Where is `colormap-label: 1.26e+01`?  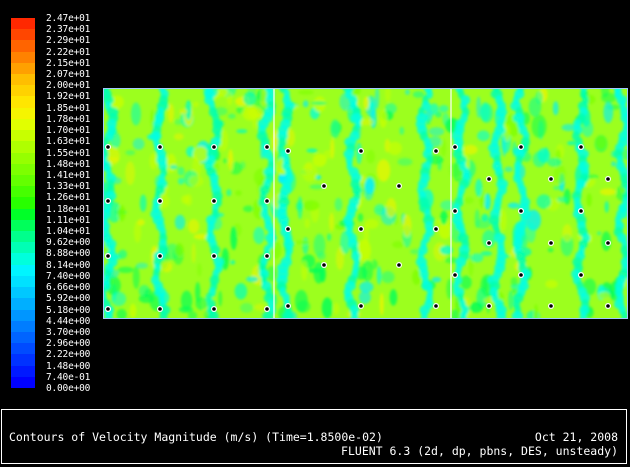 colormap-label: 1.26e+01 is located at coordinates (68, 198).